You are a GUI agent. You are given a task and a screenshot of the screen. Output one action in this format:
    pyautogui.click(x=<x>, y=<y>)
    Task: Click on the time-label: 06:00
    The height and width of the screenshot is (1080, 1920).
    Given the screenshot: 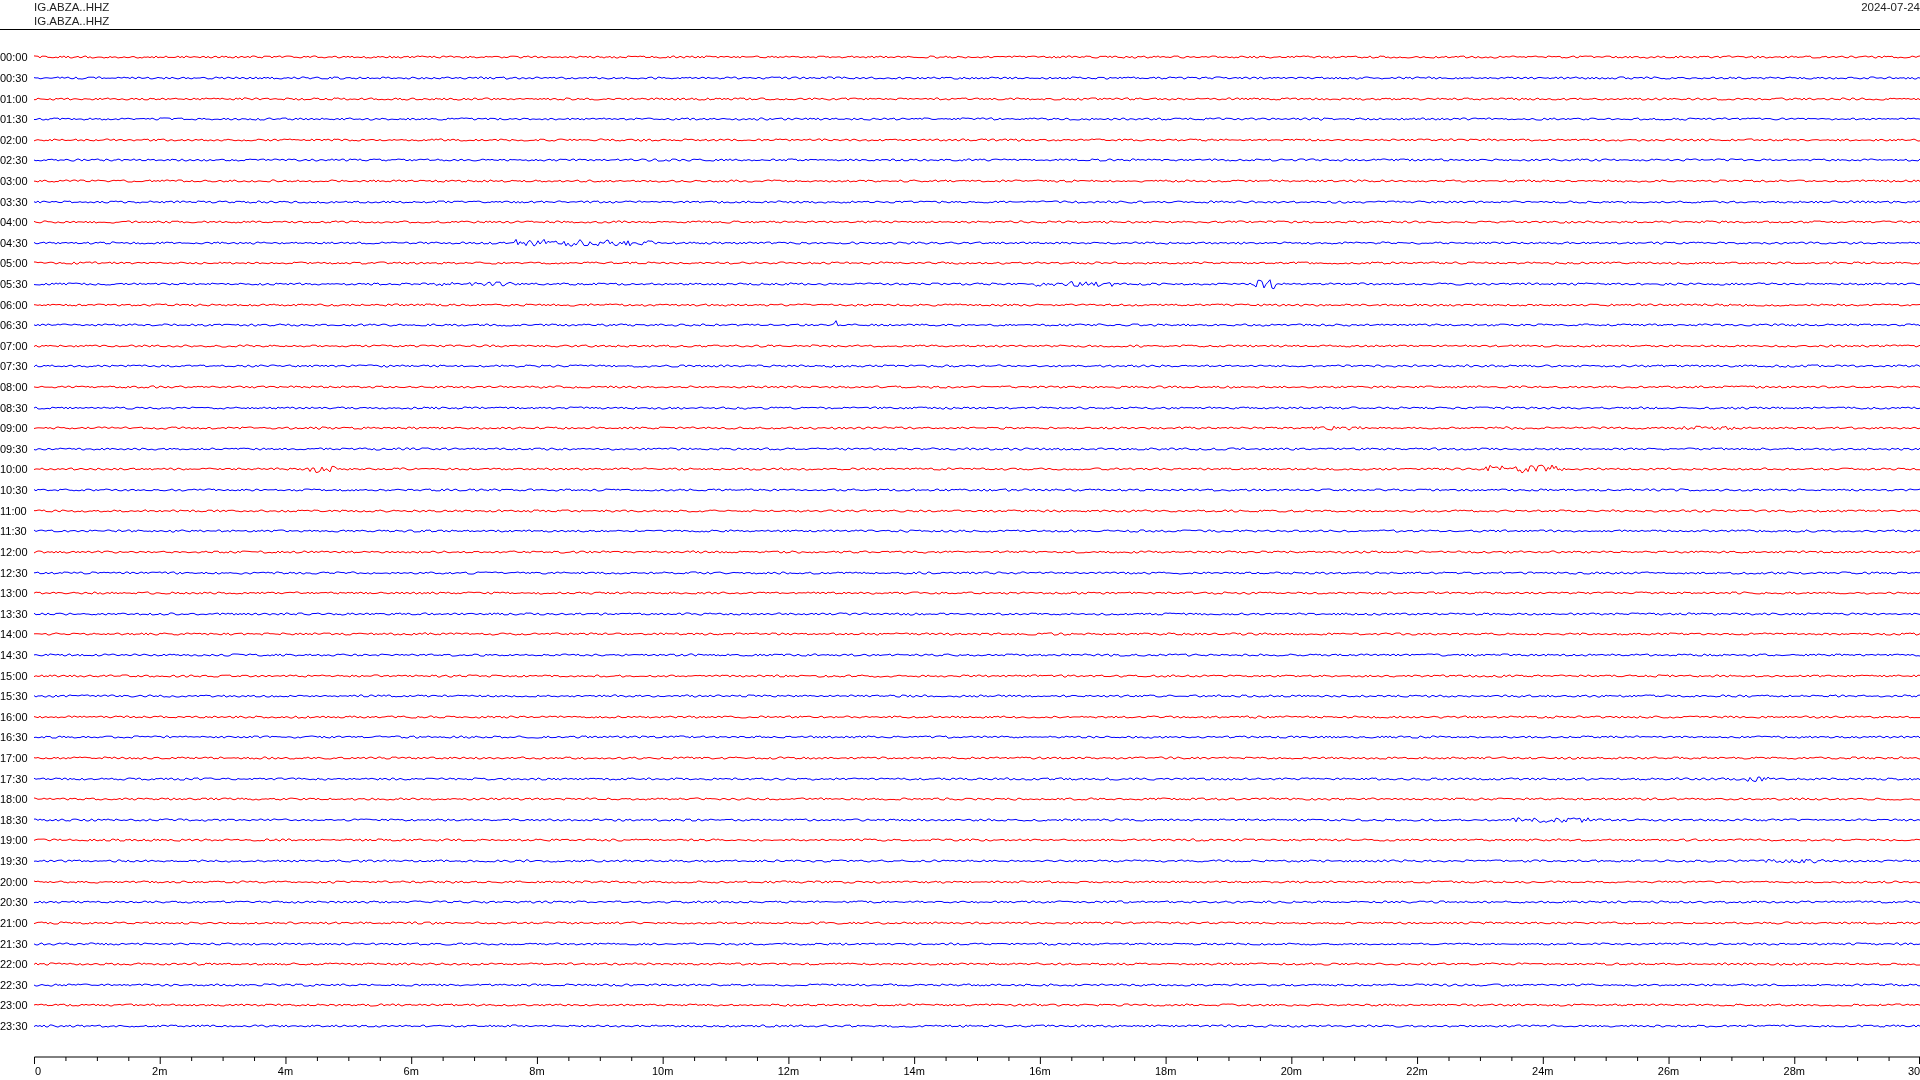 What is the action you would take?
    pyautogui.click(x=14, y=304)
    